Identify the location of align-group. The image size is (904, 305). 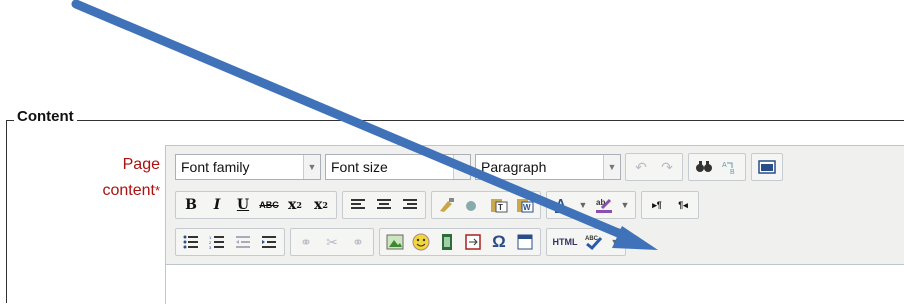
(384, 205).